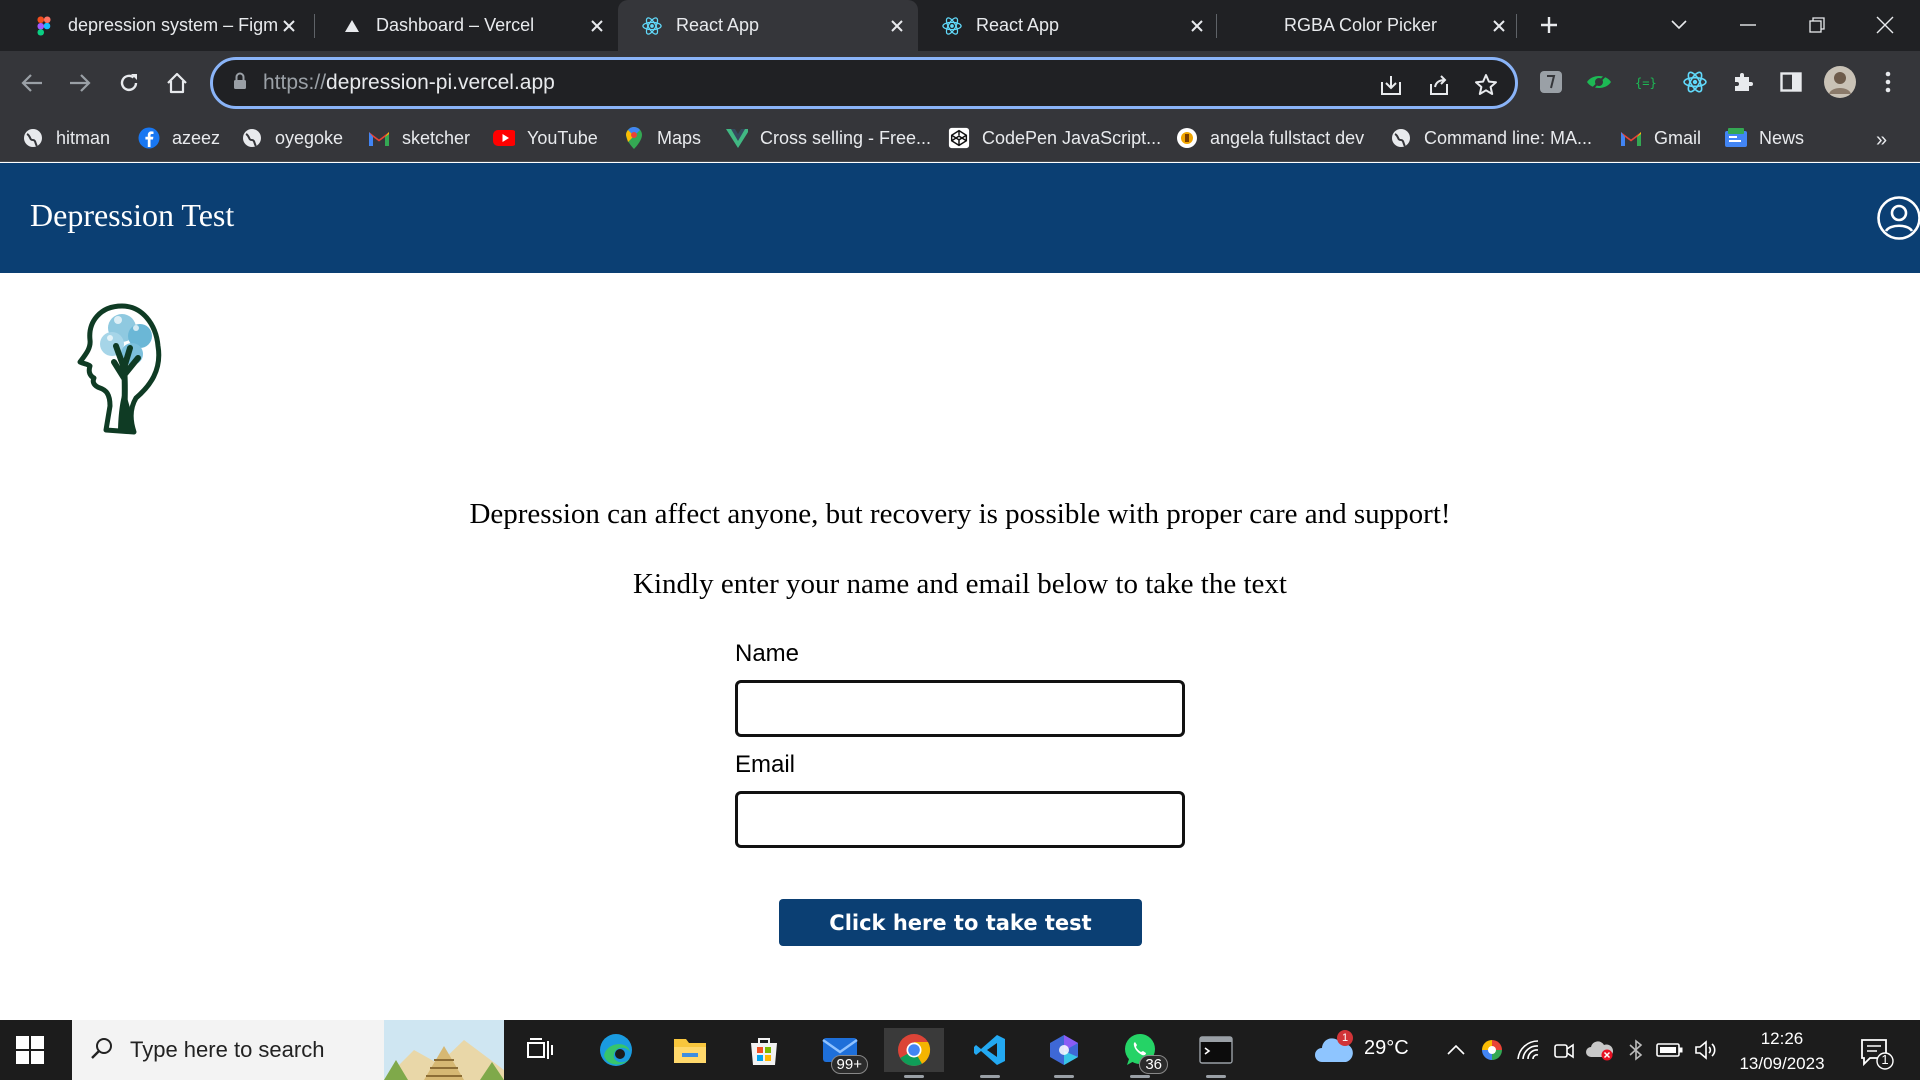 Image resolution: width=1920 pixels, height=1080 pixels. Describe the element at coordinates (1647, 82) in the screenshot. I see `extension-json-icon: {=}` at that location.